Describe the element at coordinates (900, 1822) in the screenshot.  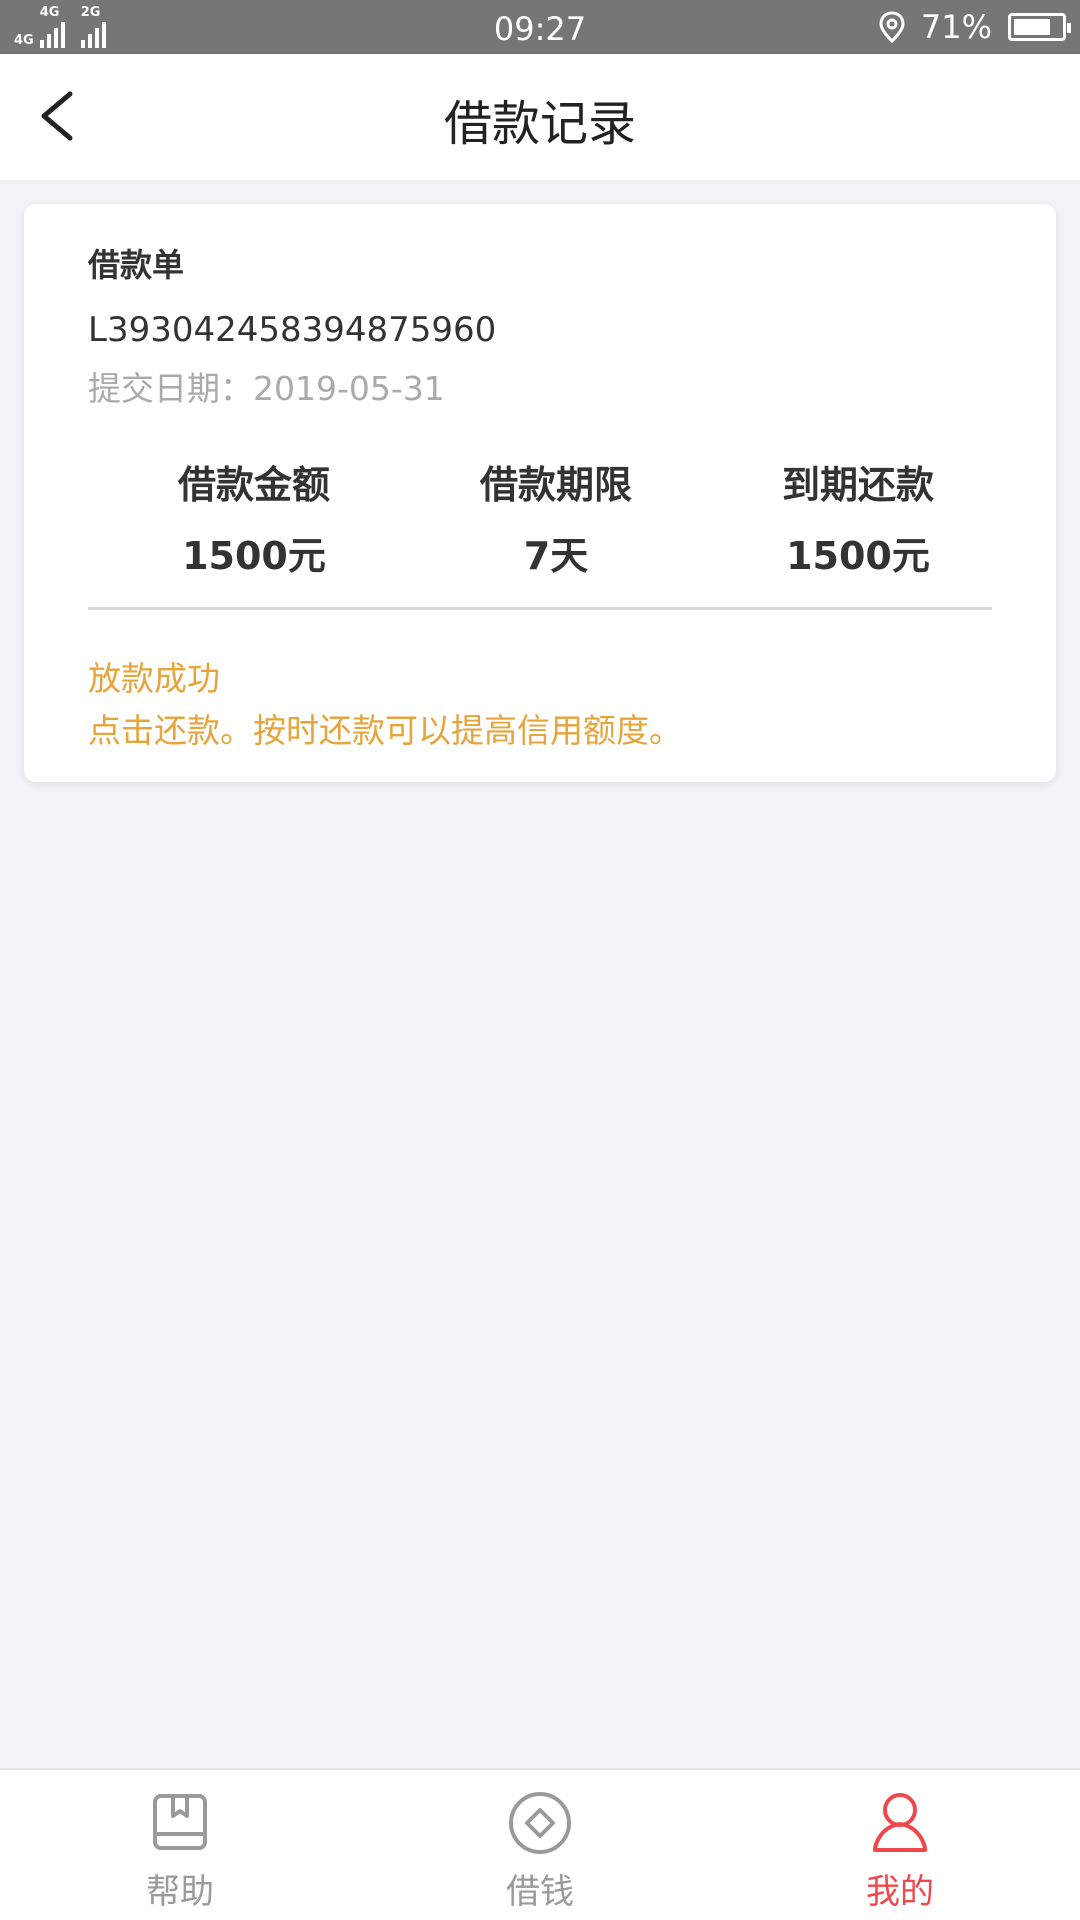
I see `user-icon` at that location.